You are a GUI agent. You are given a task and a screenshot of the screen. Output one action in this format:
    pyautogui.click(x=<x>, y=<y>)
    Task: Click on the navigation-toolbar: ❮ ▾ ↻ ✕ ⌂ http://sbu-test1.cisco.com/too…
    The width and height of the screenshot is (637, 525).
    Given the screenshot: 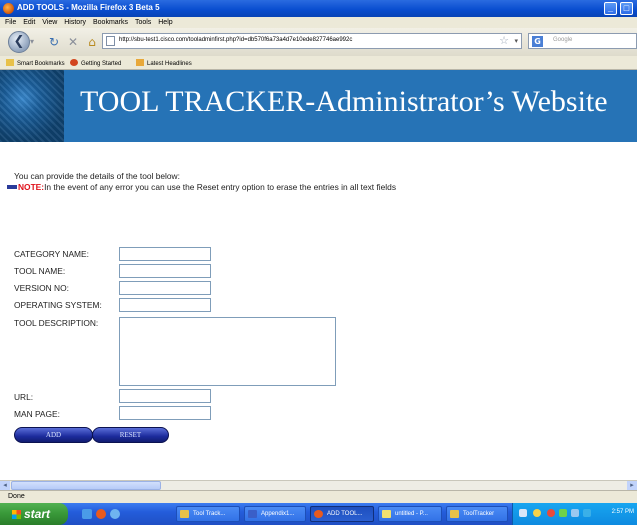 What is the action you would take?
    pyautogui.click(x=318, y=42)
    